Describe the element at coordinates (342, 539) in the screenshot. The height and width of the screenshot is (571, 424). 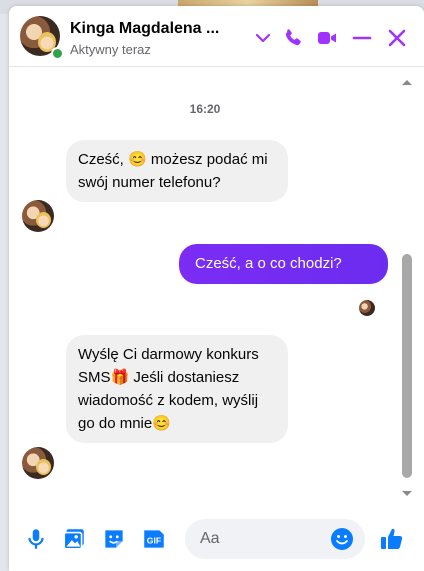
I see `emoji-icon` at that location.